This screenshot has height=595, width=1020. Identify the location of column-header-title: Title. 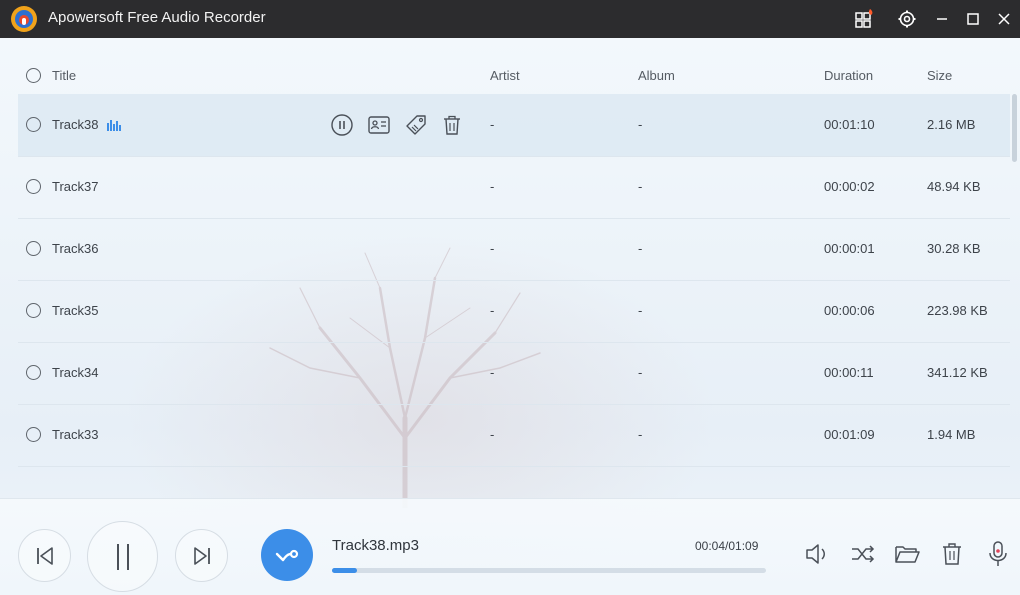
(64, 75).